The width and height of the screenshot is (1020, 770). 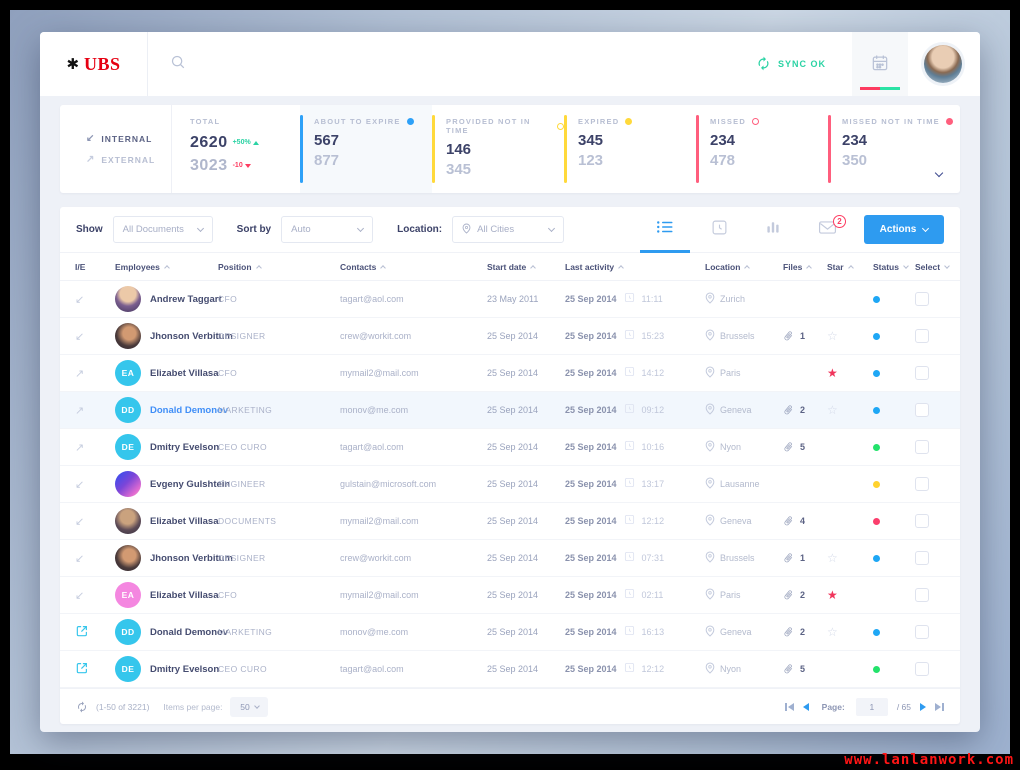 I want to click on stat-card: ABOUT TO EXPIRE 567 877, so click(x=366, y=149).